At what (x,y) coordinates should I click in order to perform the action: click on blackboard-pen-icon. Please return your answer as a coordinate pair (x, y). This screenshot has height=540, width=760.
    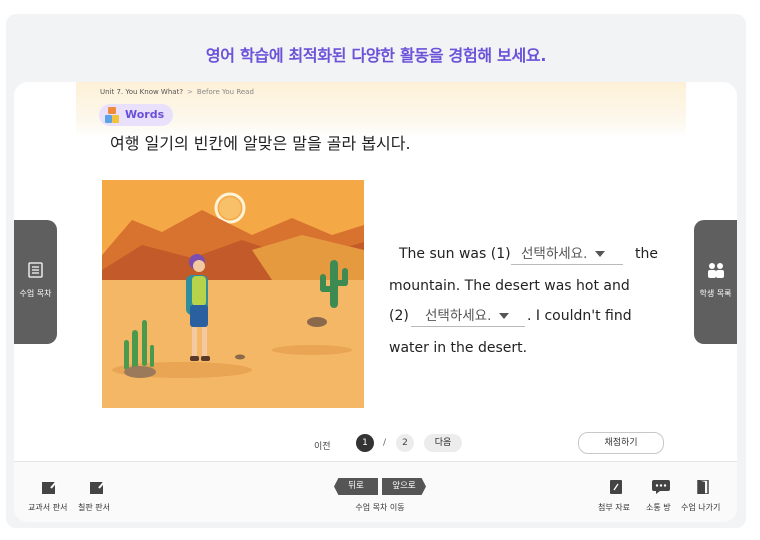
    Looking at the image, I should click on (98, 487).